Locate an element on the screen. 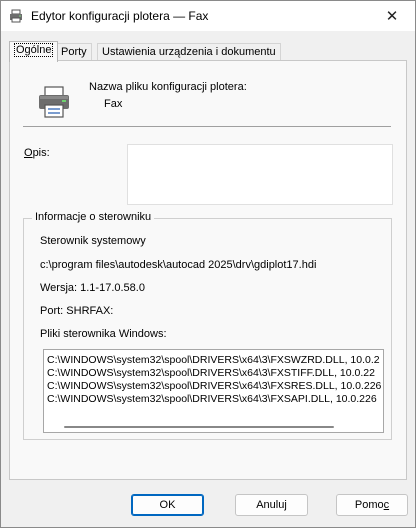 This screenshot has height=528, width=416. tab-general-label: Ogólne is located at coordinates (34, 50).